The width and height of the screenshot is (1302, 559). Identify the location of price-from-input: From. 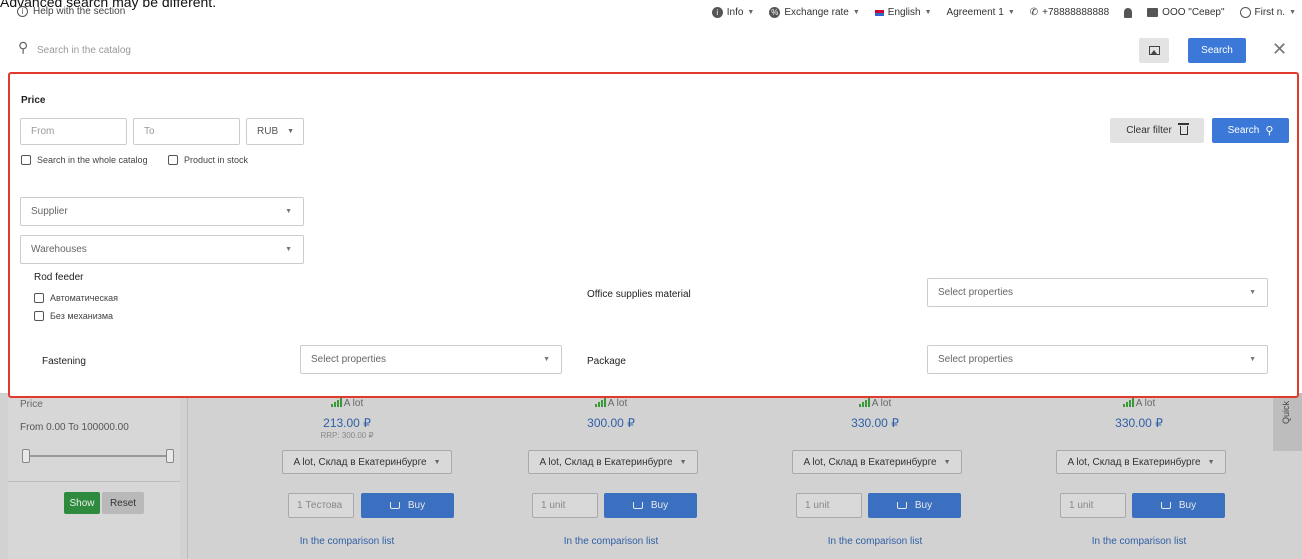
(73, 131).